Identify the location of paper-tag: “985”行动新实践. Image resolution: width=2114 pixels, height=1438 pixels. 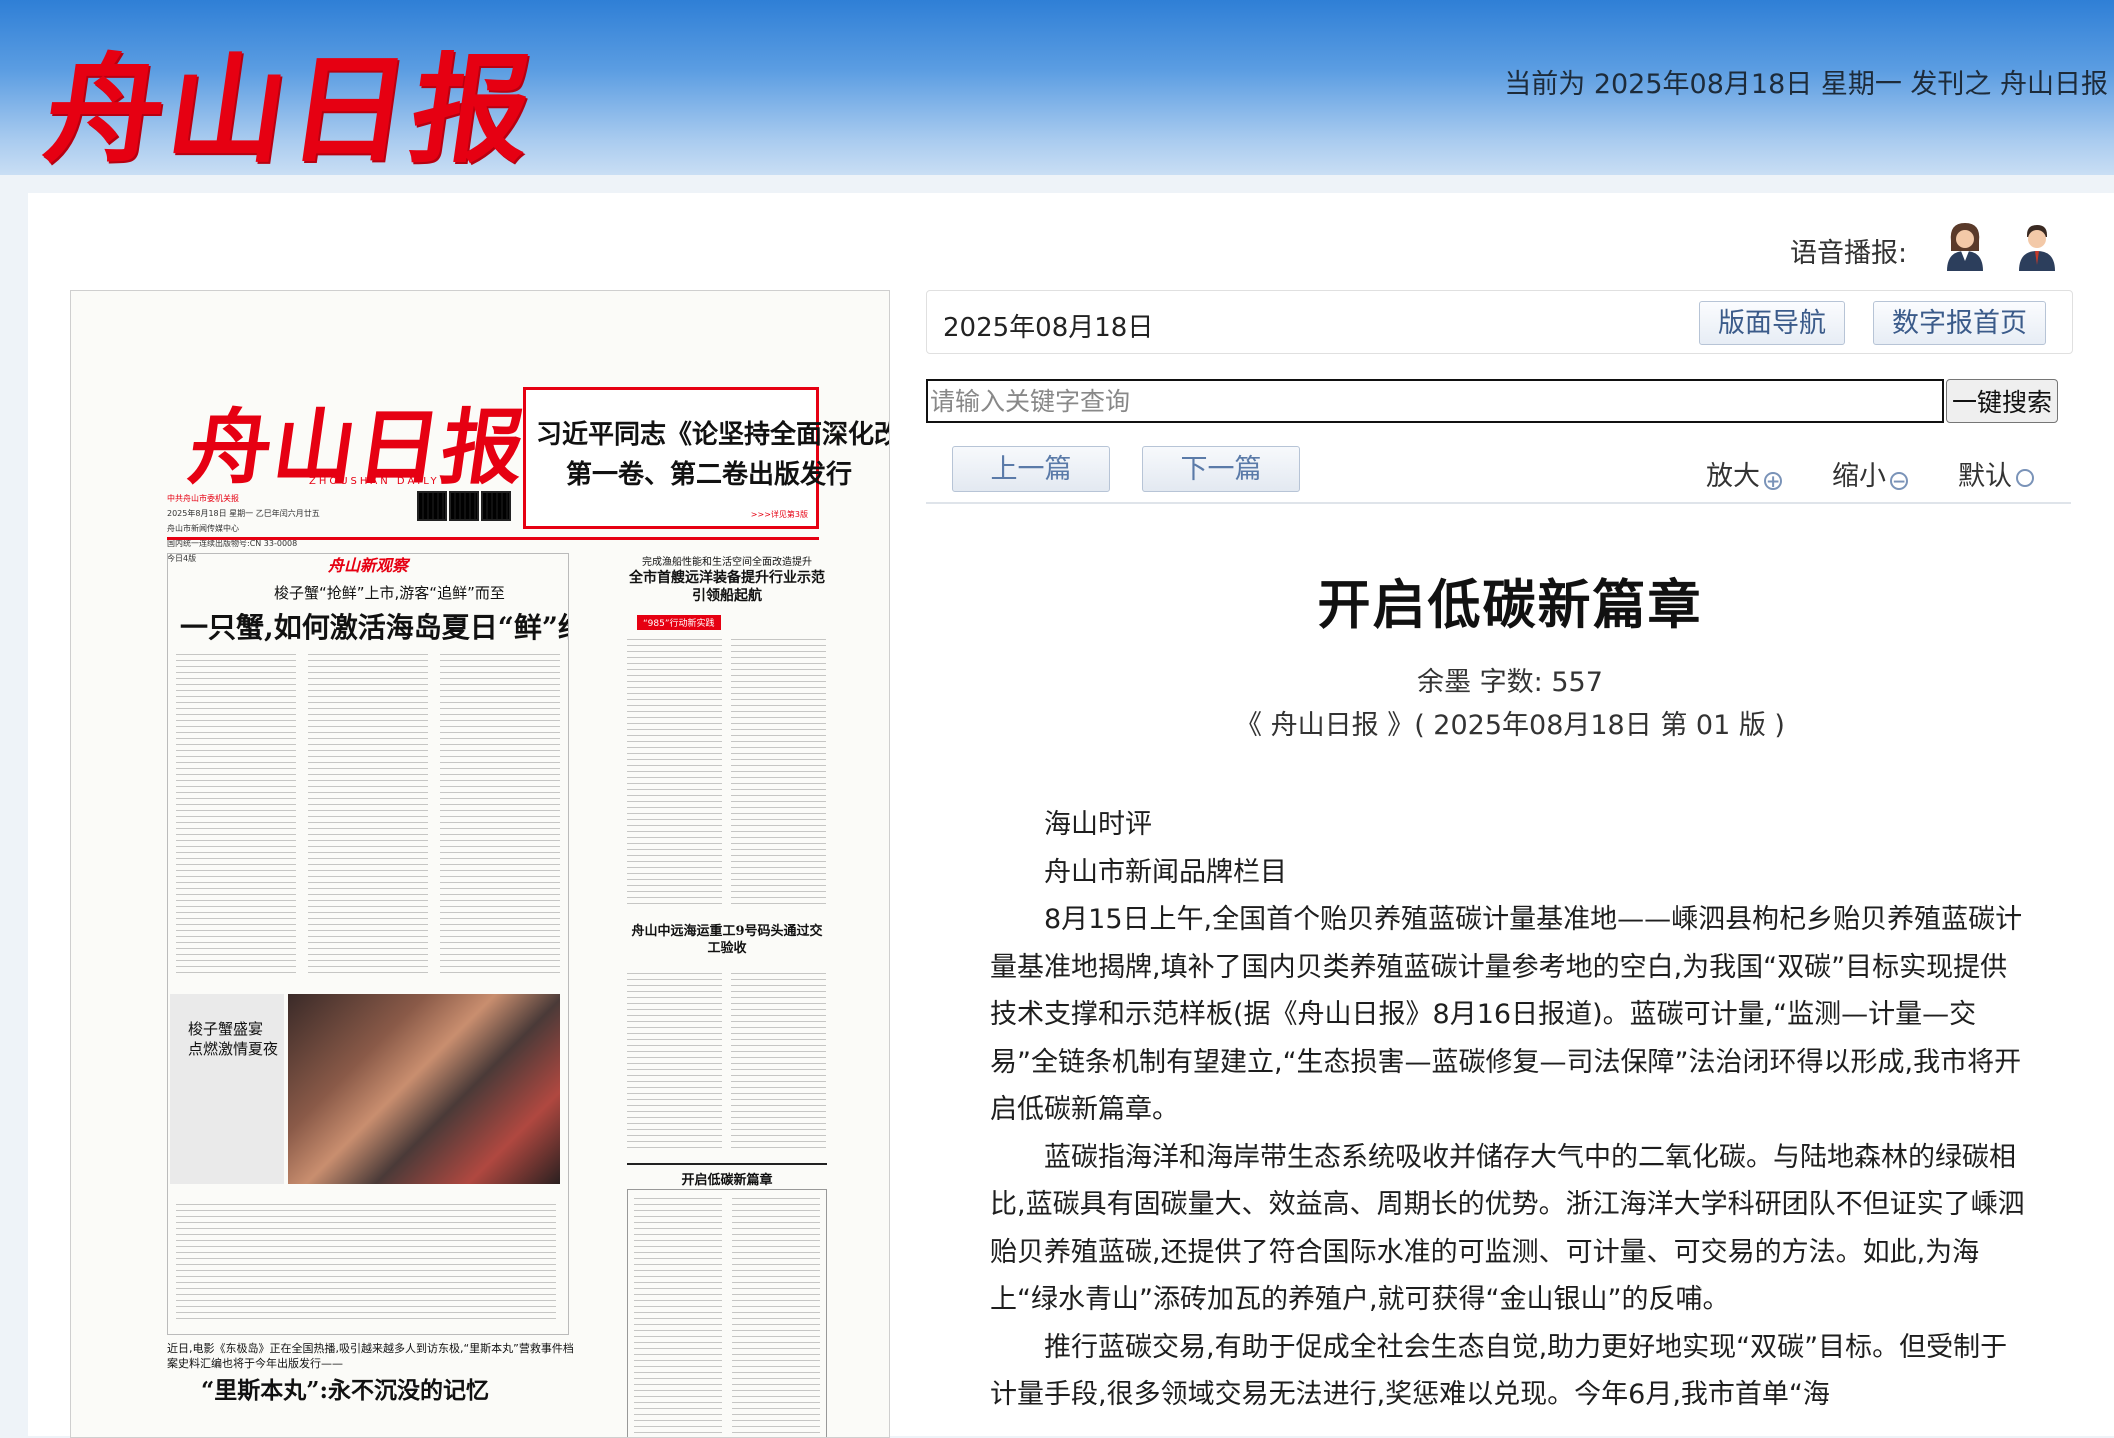
(679, 622).